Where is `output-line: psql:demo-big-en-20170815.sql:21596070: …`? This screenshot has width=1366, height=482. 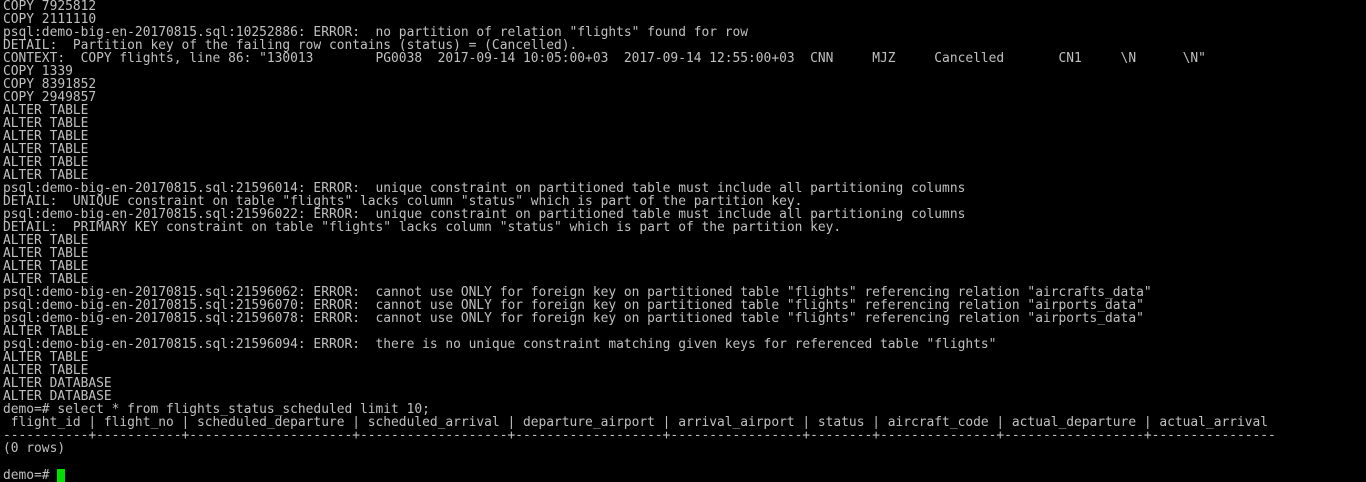
output-line: psql:demo-big-en-20170815.sql:21596070: … is located at coordinates (573, 305).